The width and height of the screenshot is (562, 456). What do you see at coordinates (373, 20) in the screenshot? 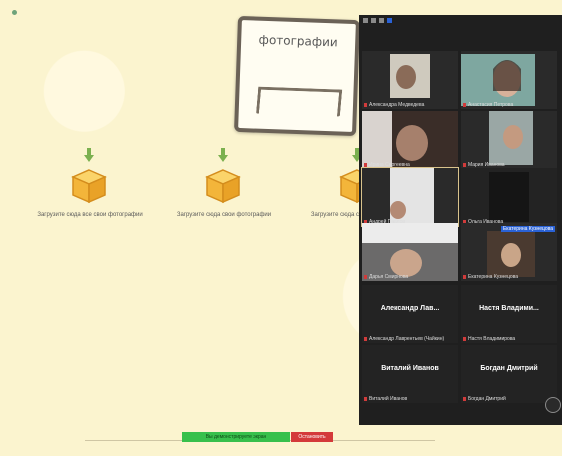
I see `layout-icon` at bounding box center [373, 20].